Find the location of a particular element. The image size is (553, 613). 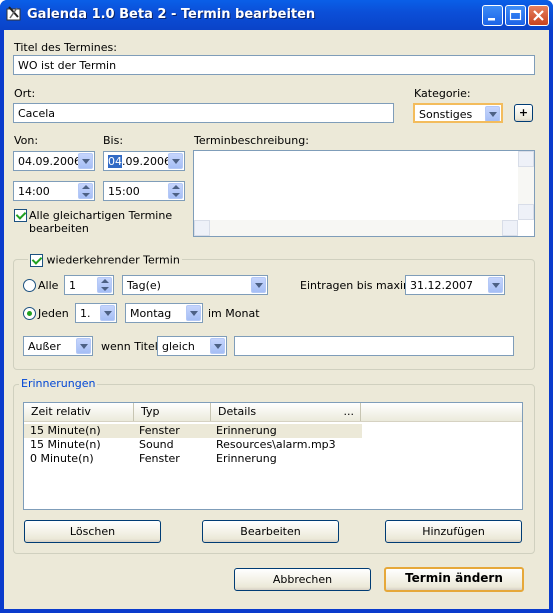

add-reminder-button: Hinzufügen is located at coordinates (453, 531).